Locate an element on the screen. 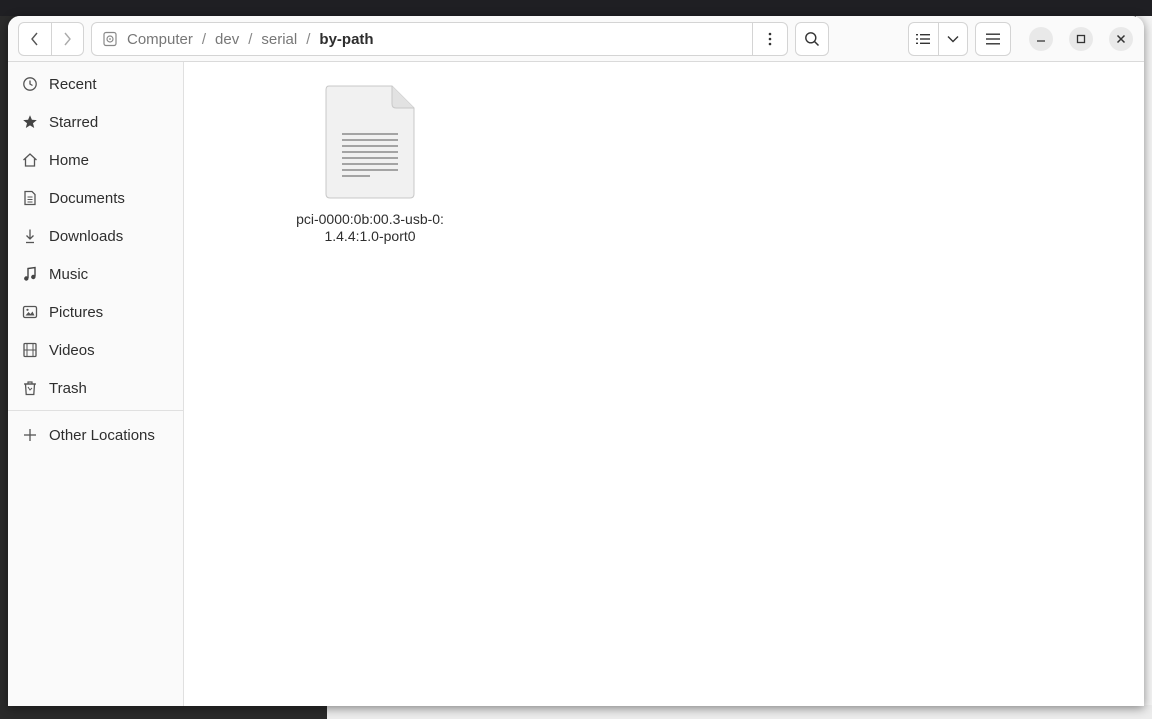  header-bar: Computer / dev / serial / by-path is located at coordinates (576, 39).